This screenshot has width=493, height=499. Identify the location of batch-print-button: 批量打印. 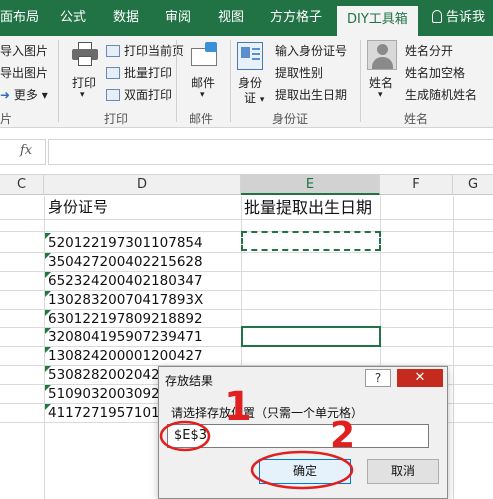
(139, 72).